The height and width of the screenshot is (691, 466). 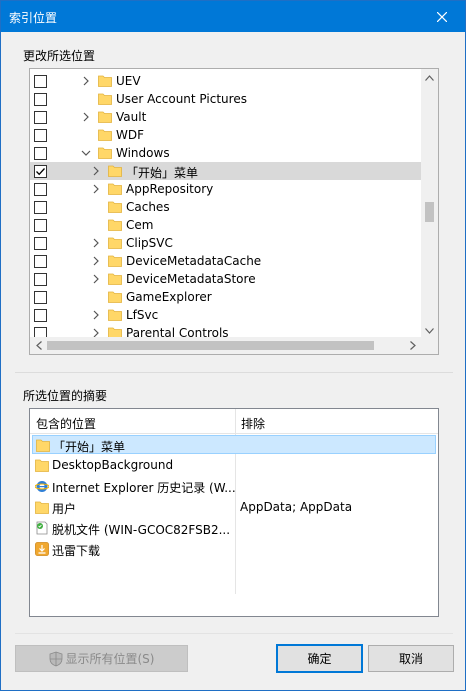 I want to click on list-item: 迅雷下载, so click(x=234, y=549).